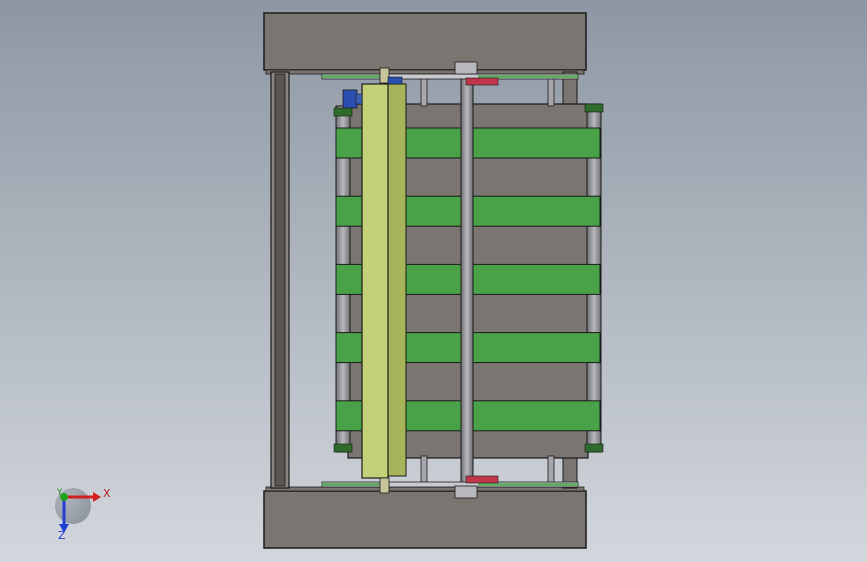 Image resolution: width=867 pixels, height=562 pixels. I want to click on top-left-collar, so click(384, 75).